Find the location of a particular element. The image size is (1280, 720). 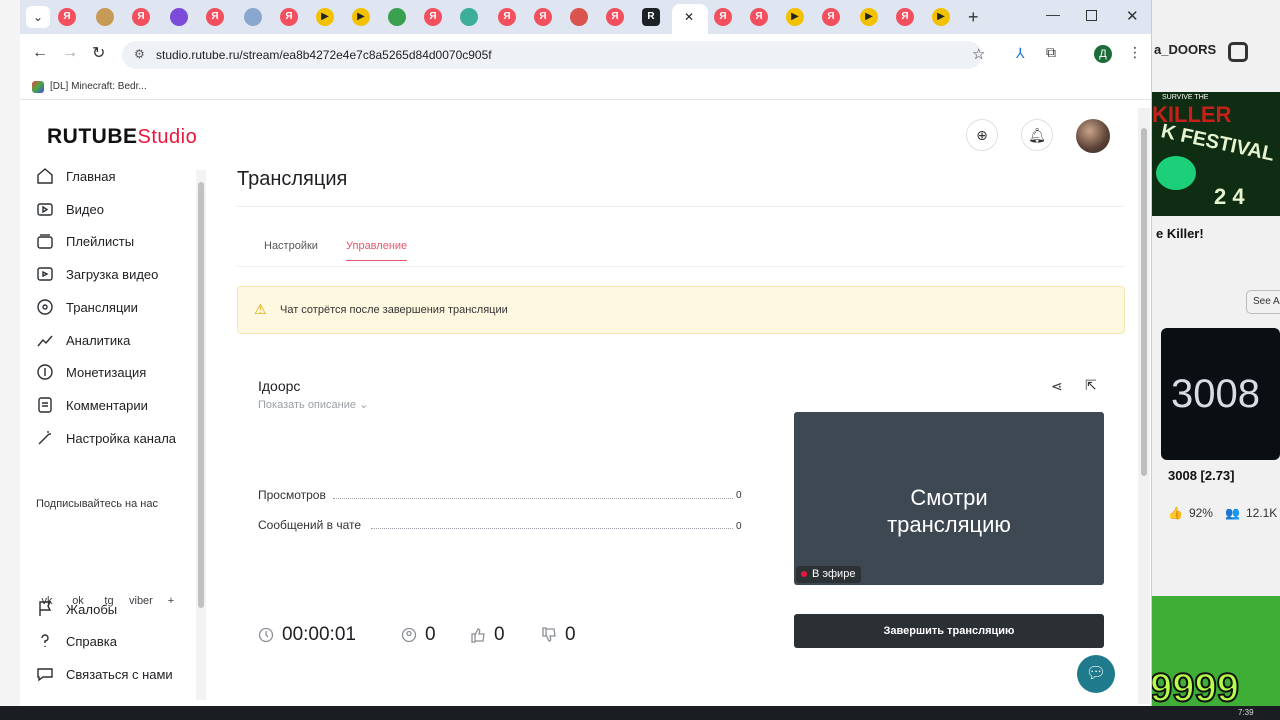

tab-close-icon: ✕ is located at coordinates (689, 17).